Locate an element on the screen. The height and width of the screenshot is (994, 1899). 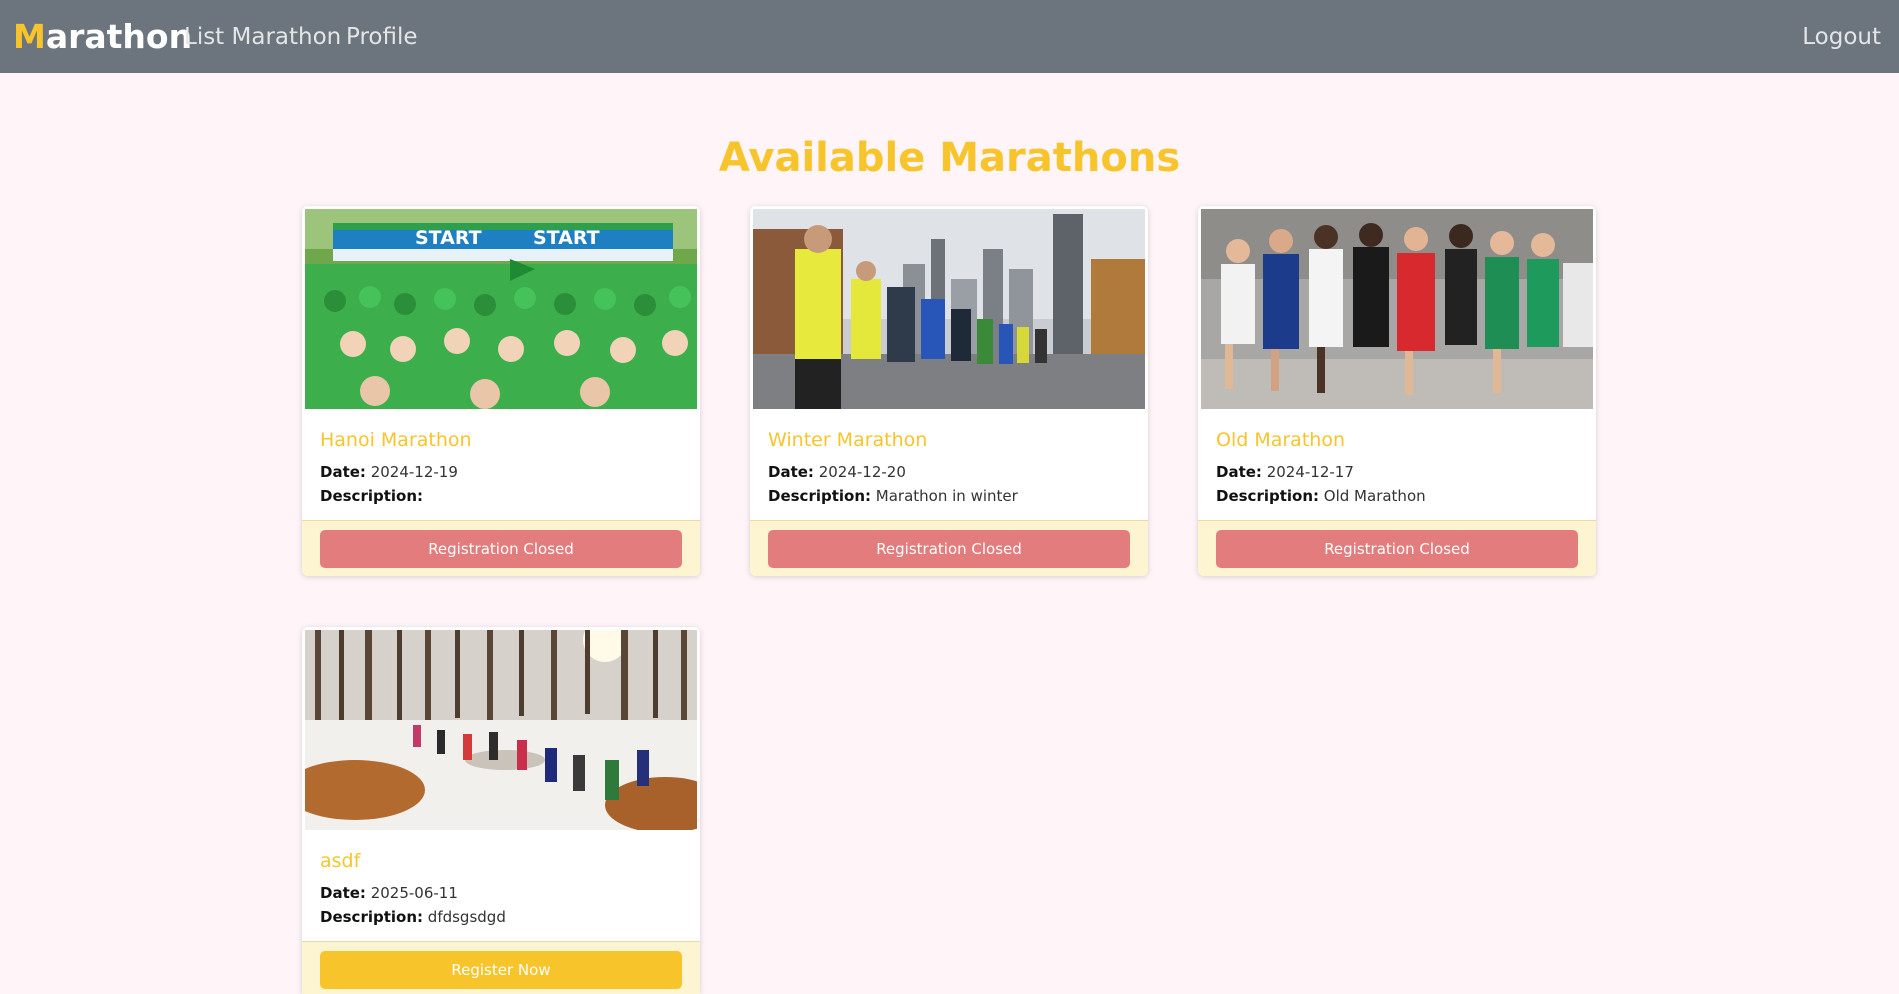
marathon-date: Date: 2024-12-17 is located at coordinates (1285, 472).